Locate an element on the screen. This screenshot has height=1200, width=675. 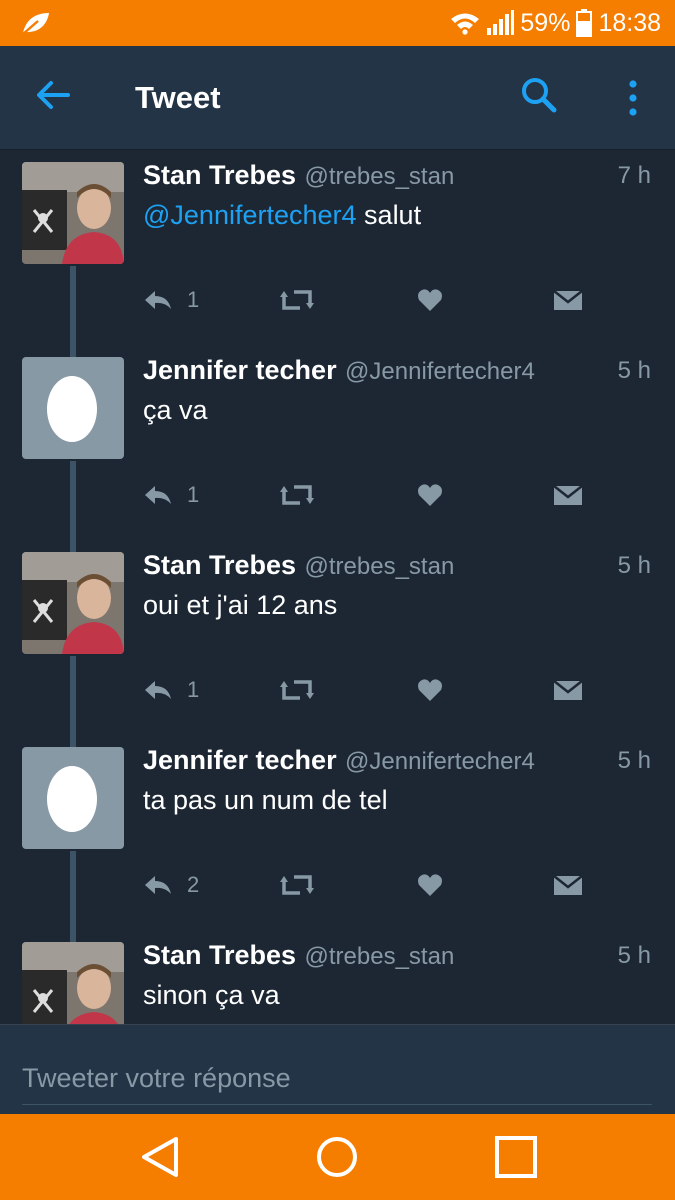
tweet-body: oui et j'ai 12 ans is located at coordinates (240, 605).